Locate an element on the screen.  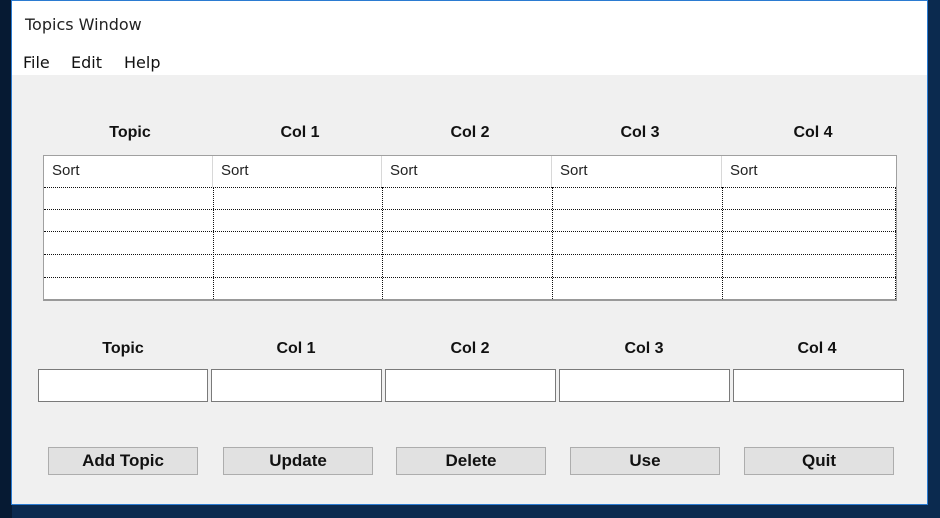
sort-button-col3: Sort is located at coordinates (637, 171).